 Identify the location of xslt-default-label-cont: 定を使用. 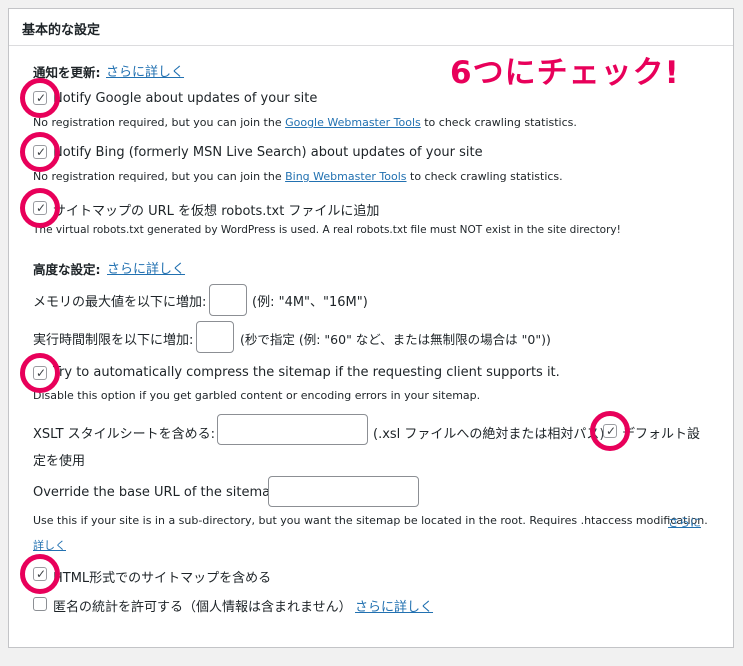
(59, 461).